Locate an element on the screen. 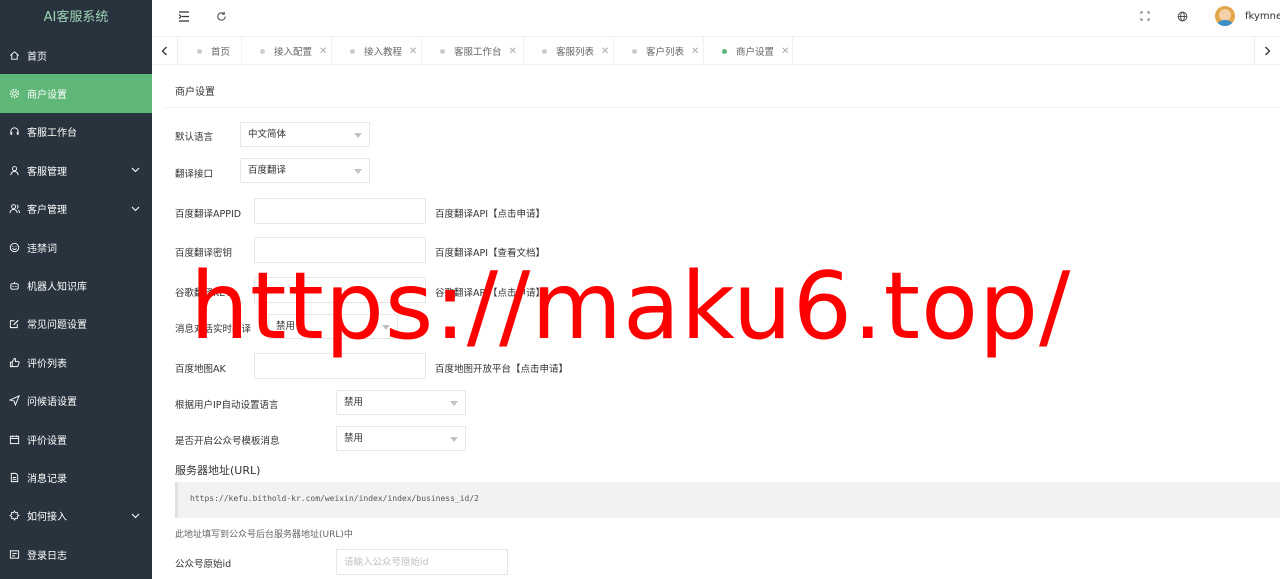 The image size is (1280, 579). sidebar-item-1: 商户设置 is located at coordinates (76, 93).